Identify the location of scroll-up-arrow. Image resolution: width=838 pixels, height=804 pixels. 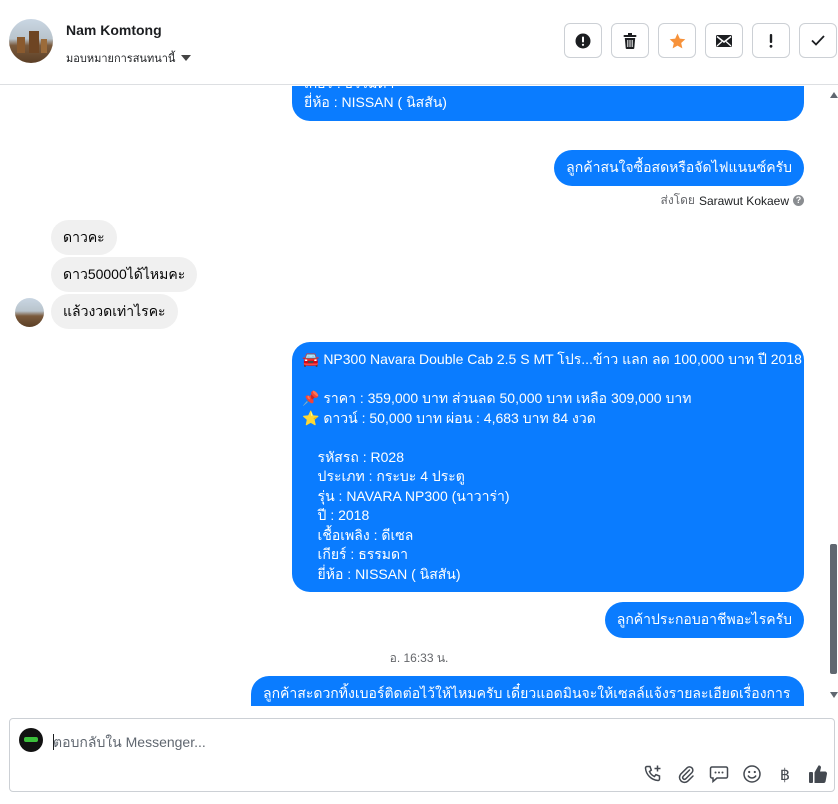
(834, 95).